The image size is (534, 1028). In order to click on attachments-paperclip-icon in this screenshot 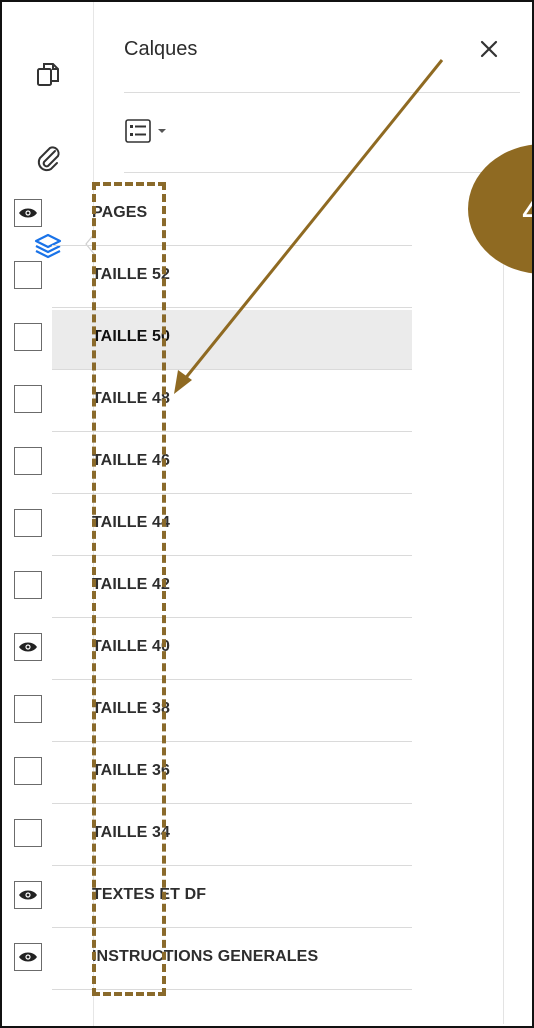, I will do `click(48, 158)`.